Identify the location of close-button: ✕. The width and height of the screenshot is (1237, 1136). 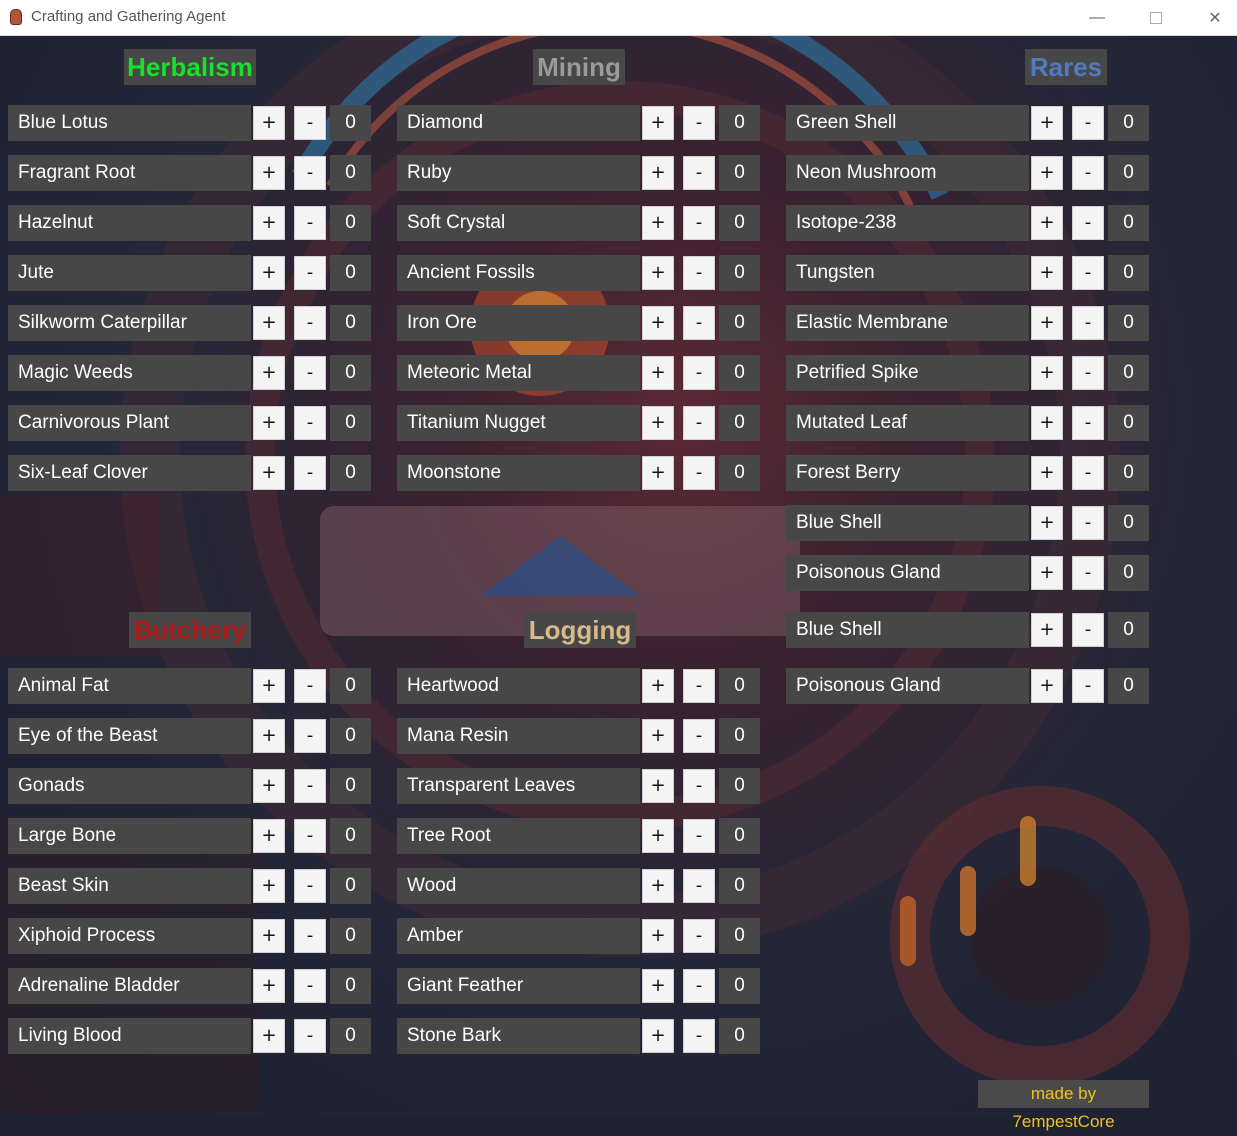
(1211, 17).